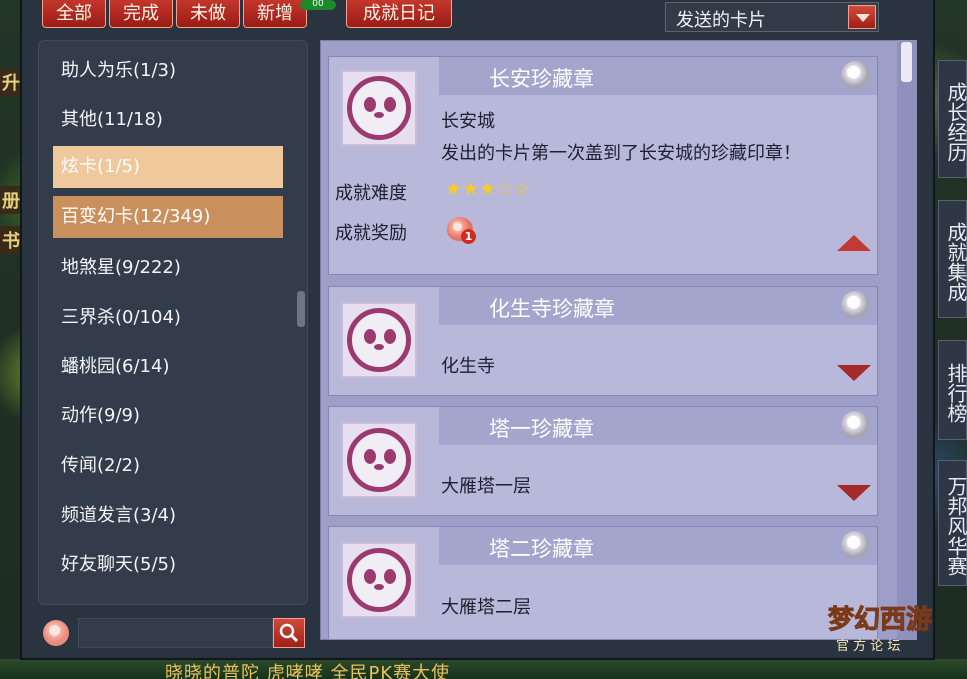 This screenshot has width=967, height=679. I want to click on card-location: 长安城, so click(468, 121).